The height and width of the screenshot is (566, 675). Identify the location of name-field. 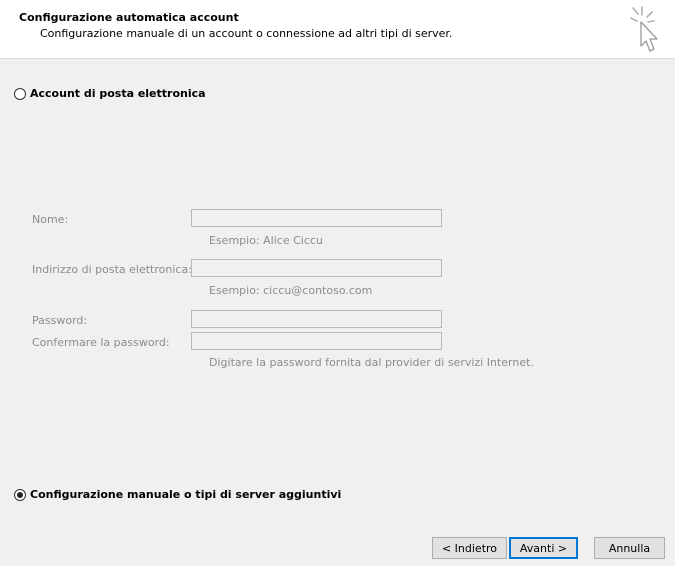
(316, 218).